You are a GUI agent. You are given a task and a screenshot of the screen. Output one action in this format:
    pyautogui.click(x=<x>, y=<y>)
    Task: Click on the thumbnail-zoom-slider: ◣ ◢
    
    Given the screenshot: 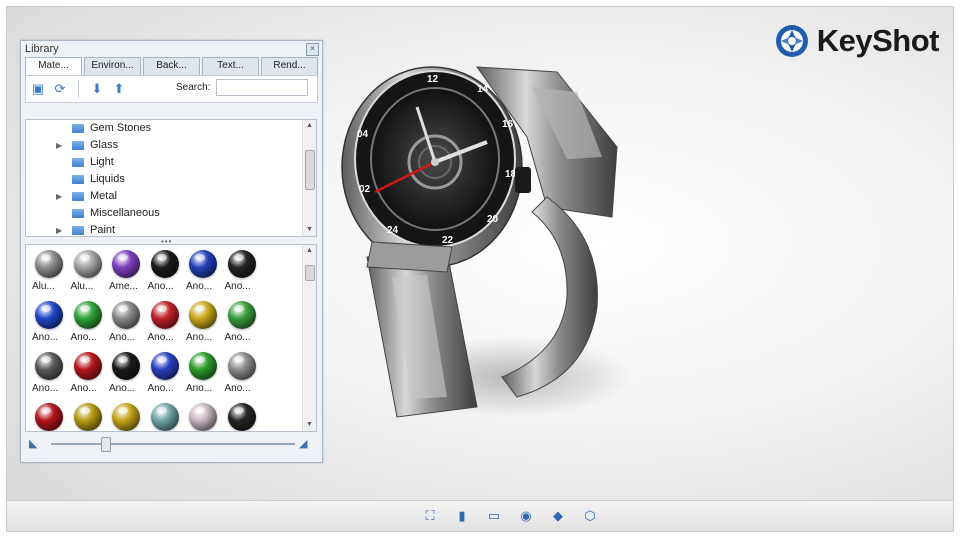 What is the action you would take?
    pyautogui.click(x=170, y=444)
    